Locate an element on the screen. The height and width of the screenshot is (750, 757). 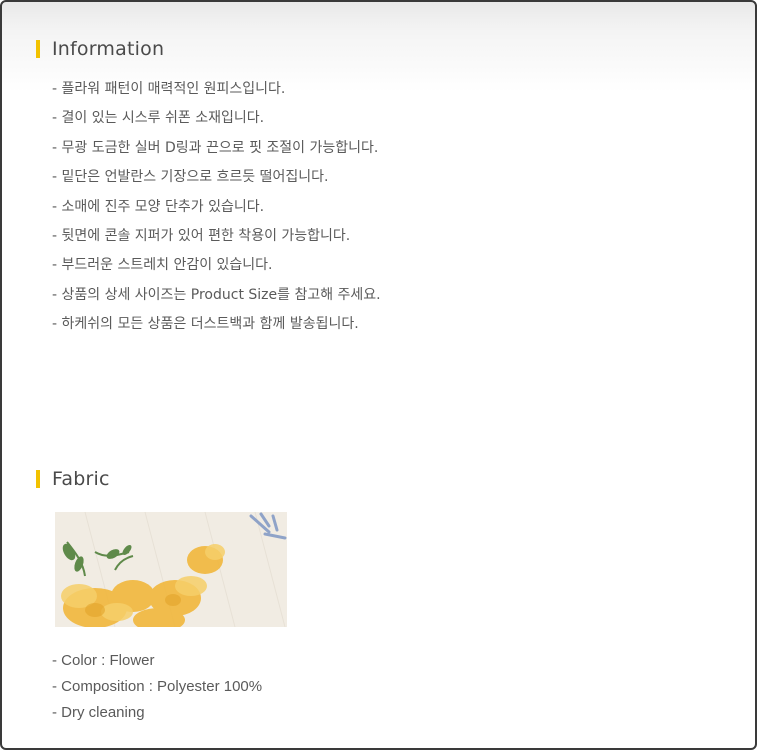
information-item: - 결이 있는 시스루 쉬폰 소재입니다. is located at coordinates (158, 118).